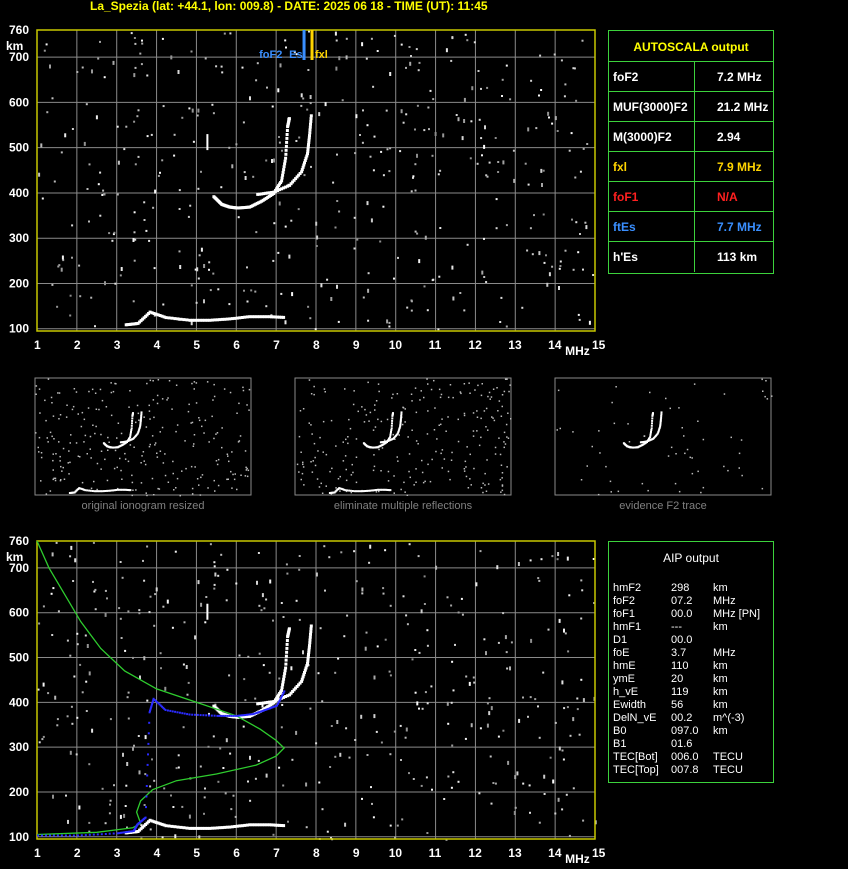 The height and width of the screenshot is (869, 848). Describe the element at coordinates (196, 345) in the screenshot. I see `x-tick-label: 5` at that location.